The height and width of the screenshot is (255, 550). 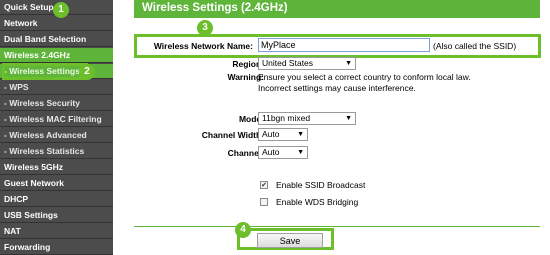 I want to click on divider, so click(x=337, y=226).